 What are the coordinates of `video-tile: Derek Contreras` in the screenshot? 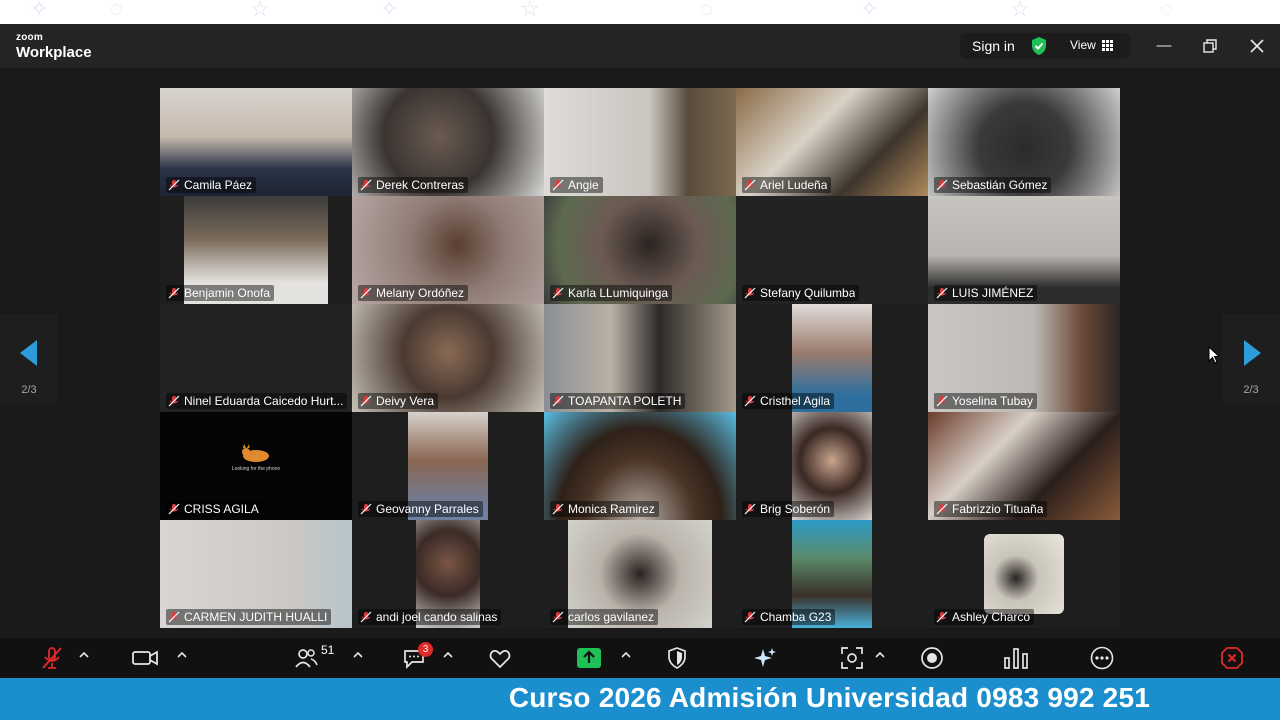 It's located at (448, 142).